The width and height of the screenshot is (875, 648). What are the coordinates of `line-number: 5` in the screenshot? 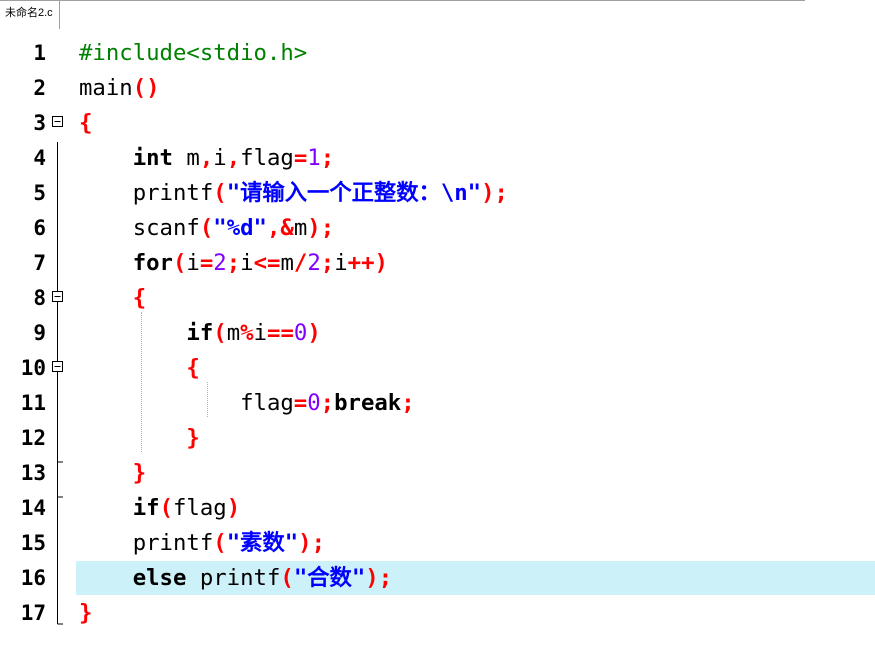 It's located at (39, 193).